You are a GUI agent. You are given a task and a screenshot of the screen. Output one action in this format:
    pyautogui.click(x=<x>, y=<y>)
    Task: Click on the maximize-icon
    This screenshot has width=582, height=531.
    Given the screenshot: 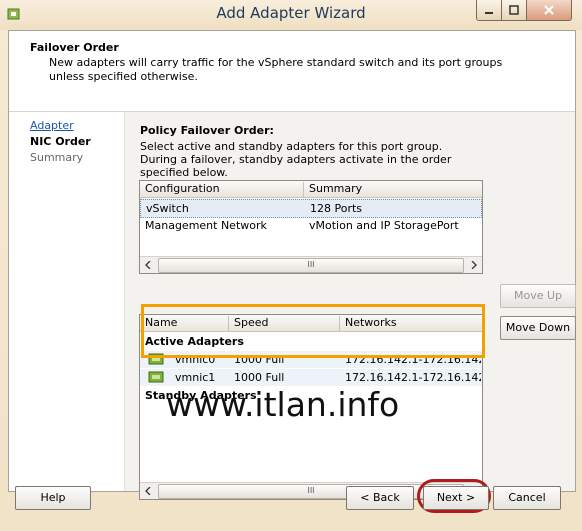 What is the action you would take?
    pyautogui.click(x=514, y=10)
    